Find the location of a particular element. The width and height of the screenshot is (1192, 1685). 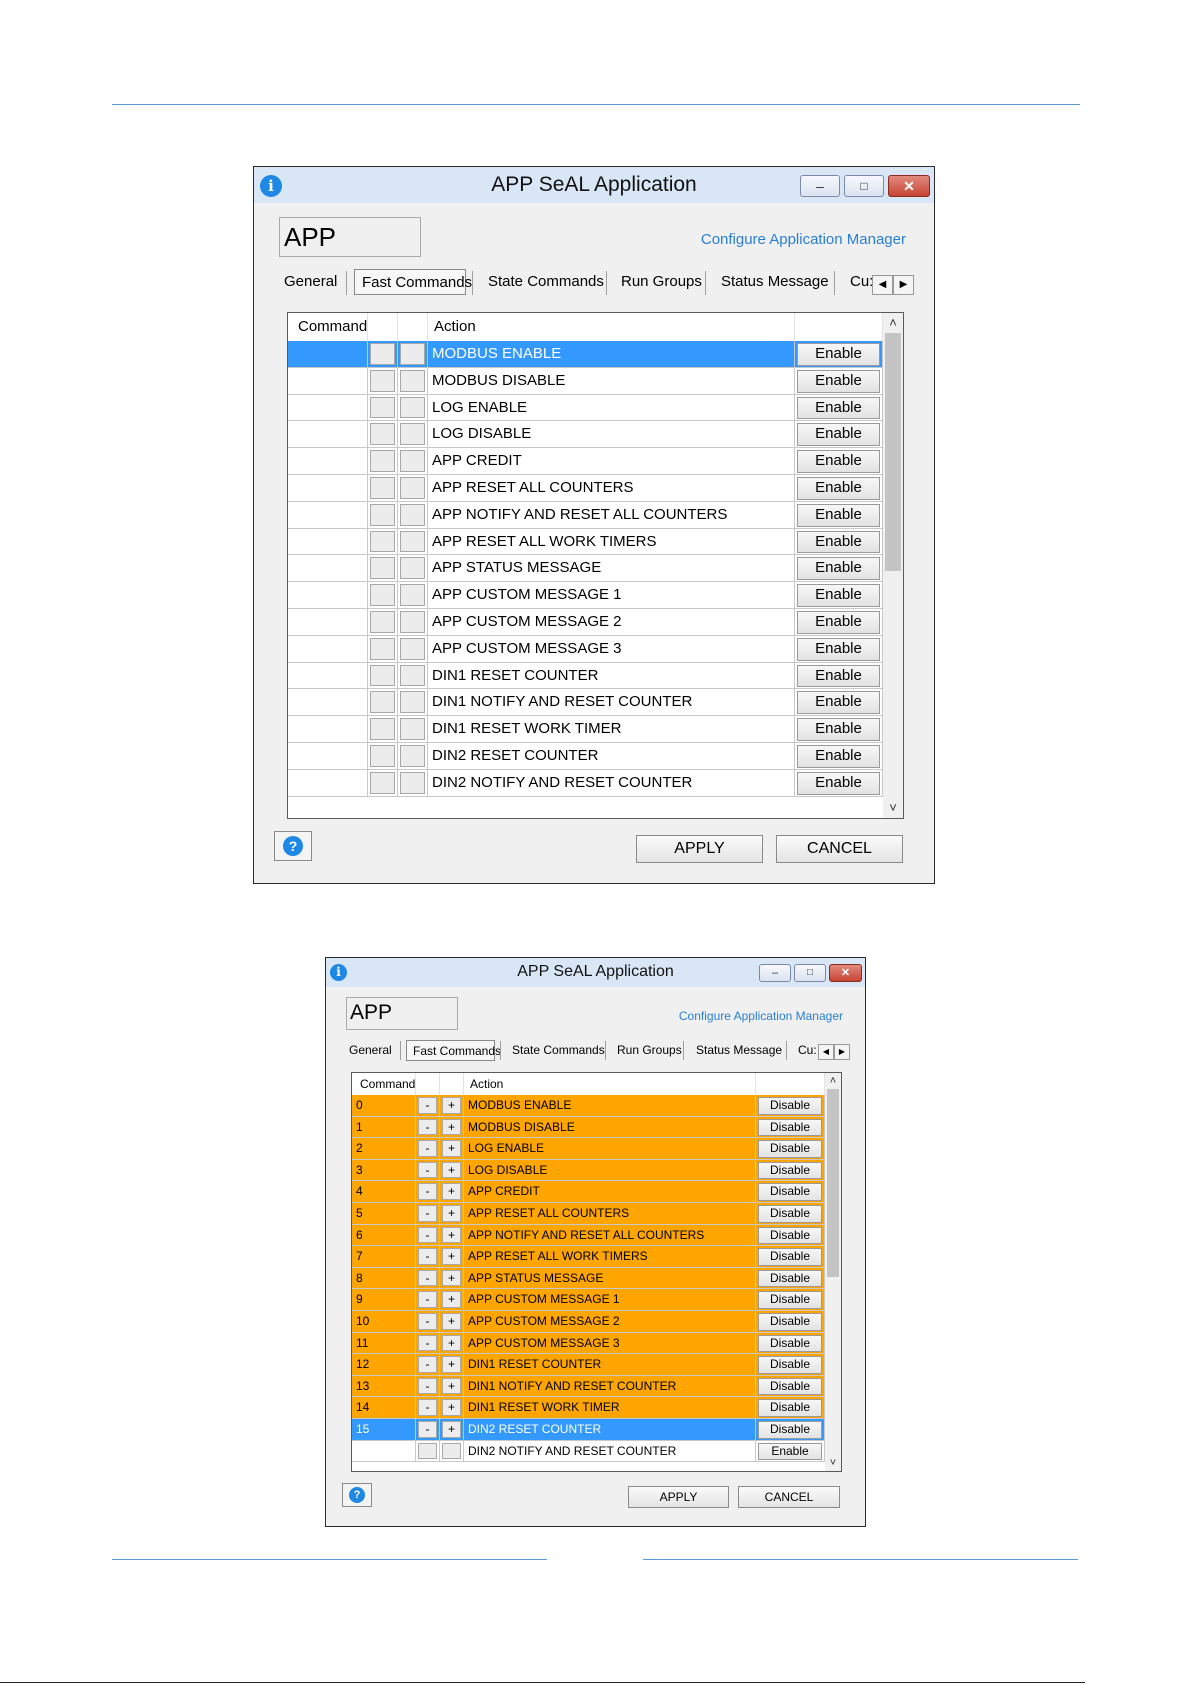

chevron-down-icon: ˅ is located at coordinates (893, 808).